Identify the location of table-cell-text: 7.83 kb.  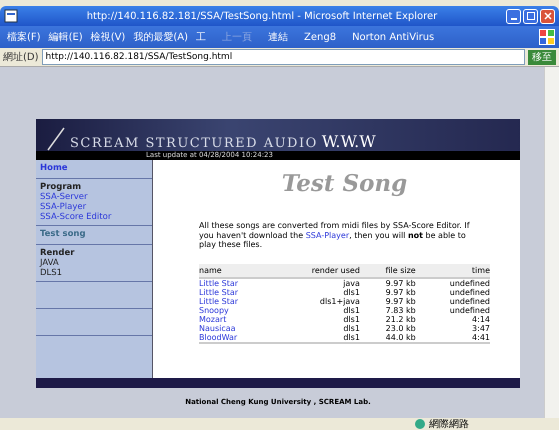
(400, 310).